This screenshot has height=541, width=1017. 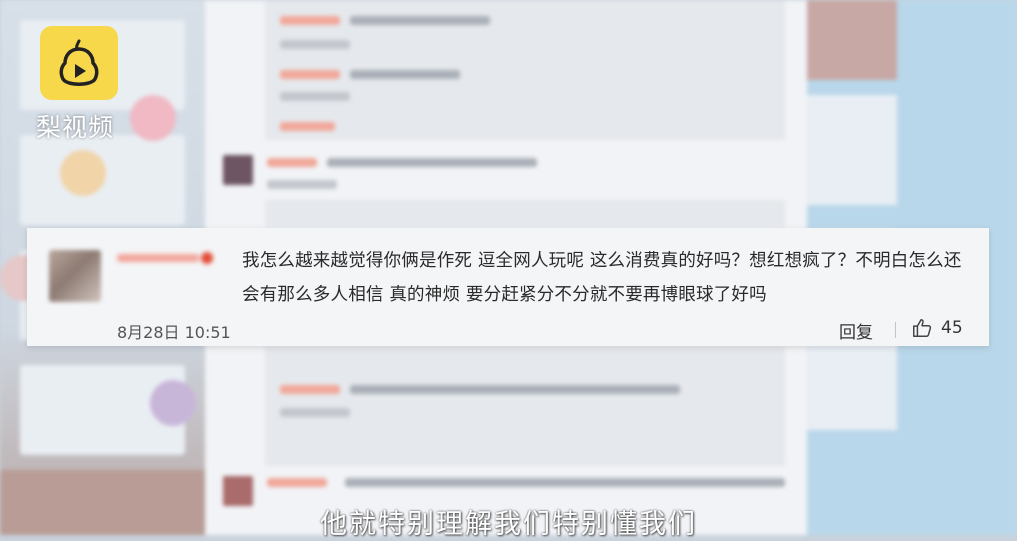 What do you see at coordinates (508, 524) in the screenshot?
I see `video-subtitle: 他就特别理解我们特别懂我们` at bounding box center [508, 524].